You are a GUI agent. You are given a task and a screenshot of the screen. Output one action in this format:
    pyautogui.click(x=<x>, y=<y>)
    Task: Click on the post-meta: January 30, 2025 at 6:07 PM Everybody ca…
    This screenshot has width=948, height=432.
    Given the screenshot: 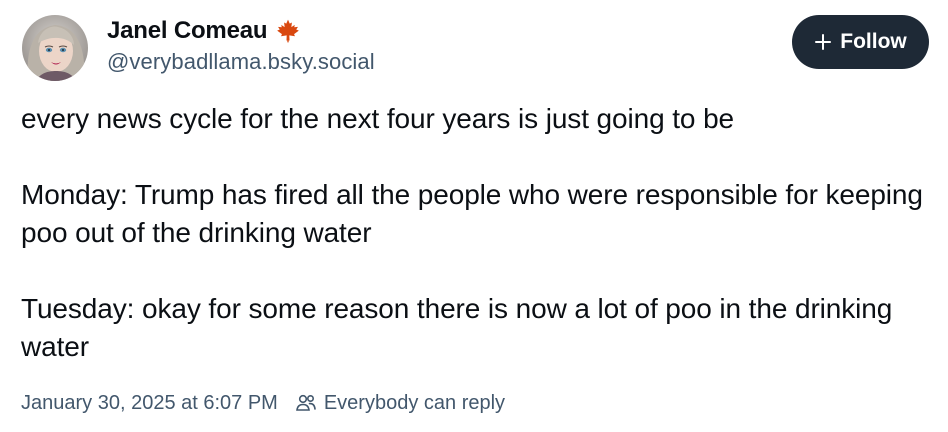 What is the action you would take?
    pyautogui.click(x=263, y=403)
    